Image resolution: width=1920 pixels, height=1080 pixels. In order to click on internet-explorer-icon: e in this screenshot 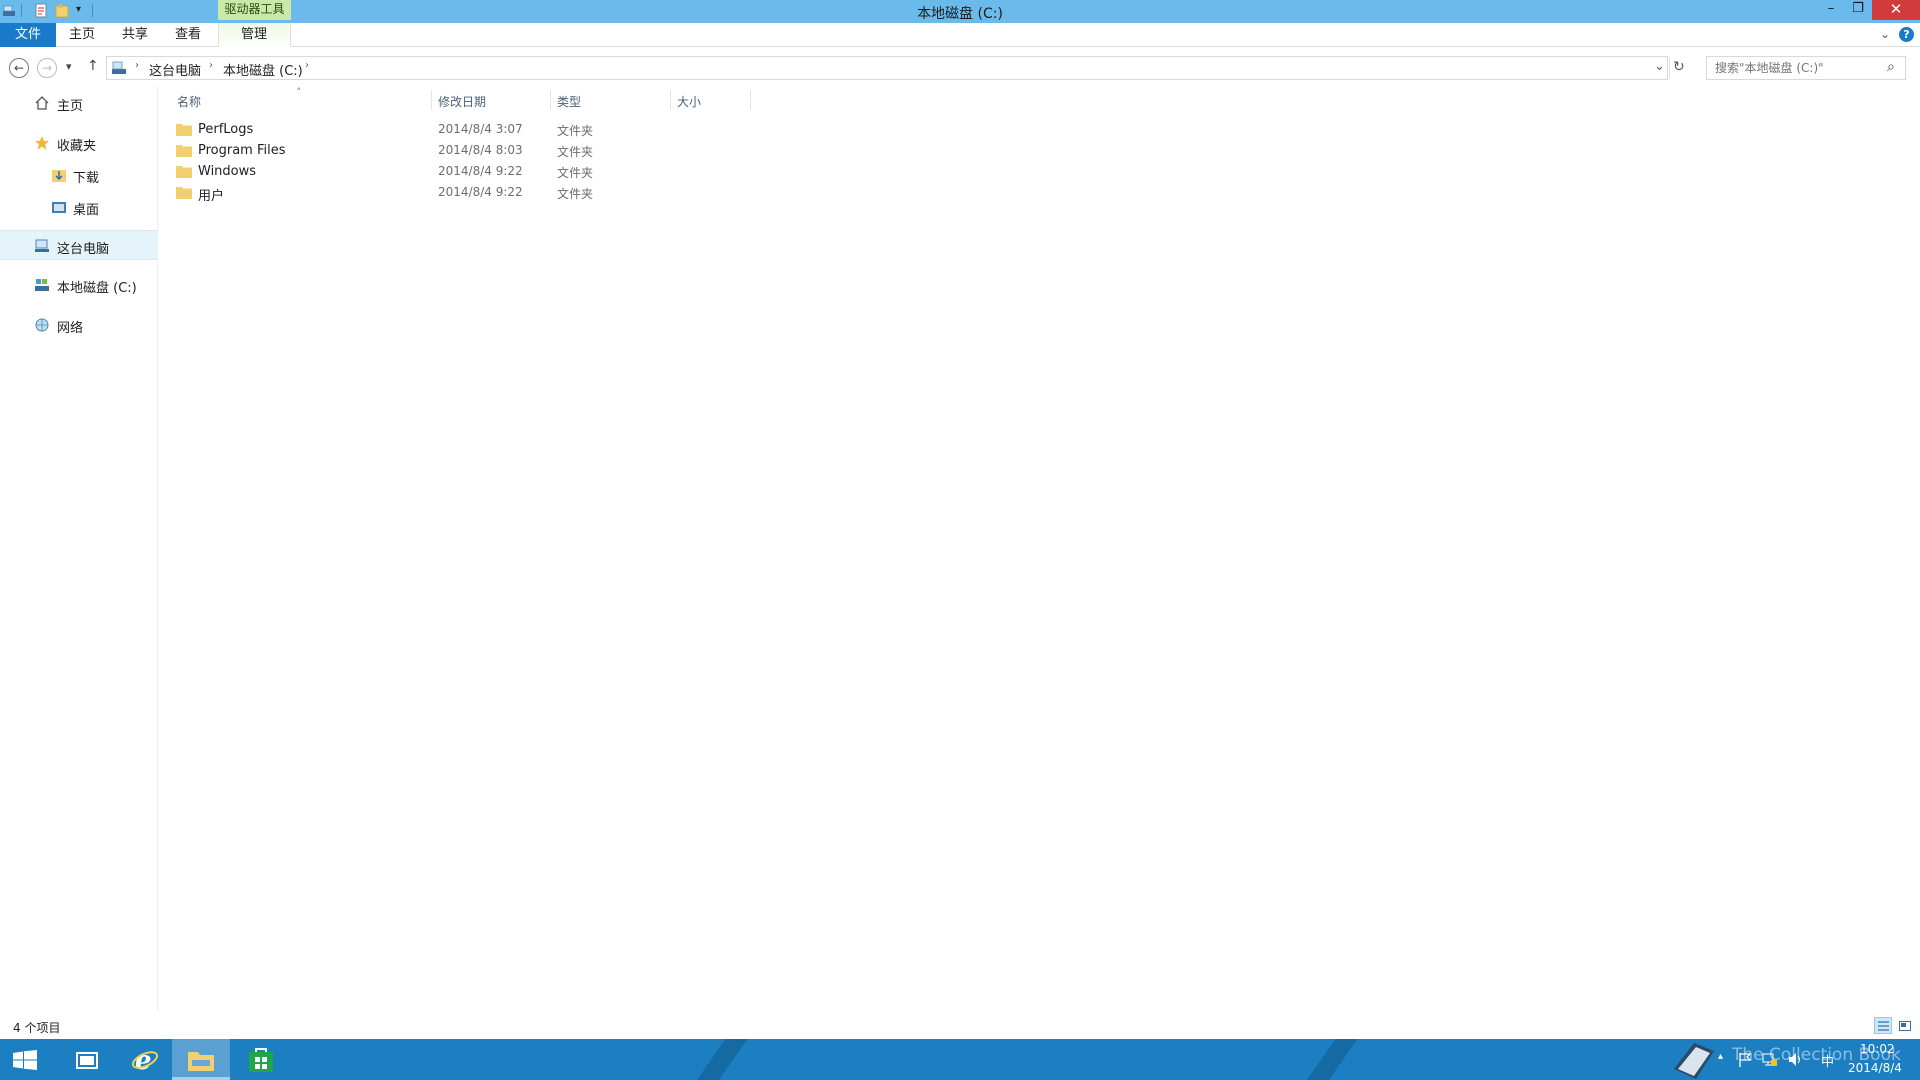, I will do `click(145, 1060)`.